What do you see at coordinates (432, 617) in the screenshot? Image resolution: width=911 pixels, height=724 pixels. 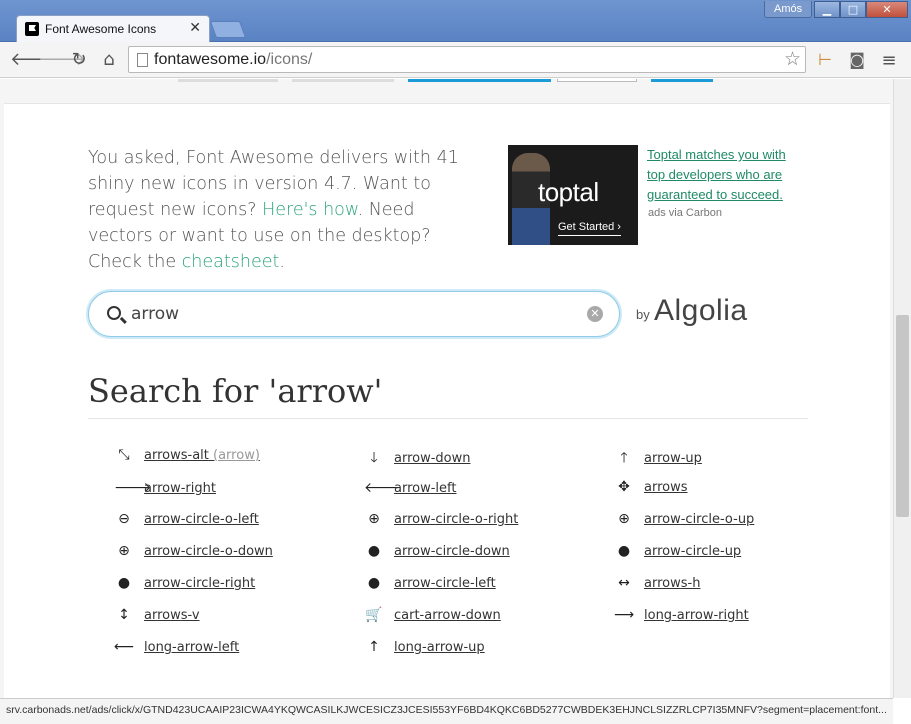 I see `icon-result-item: 🛒 cart-arrow-down` at bounding box center [432, 617].